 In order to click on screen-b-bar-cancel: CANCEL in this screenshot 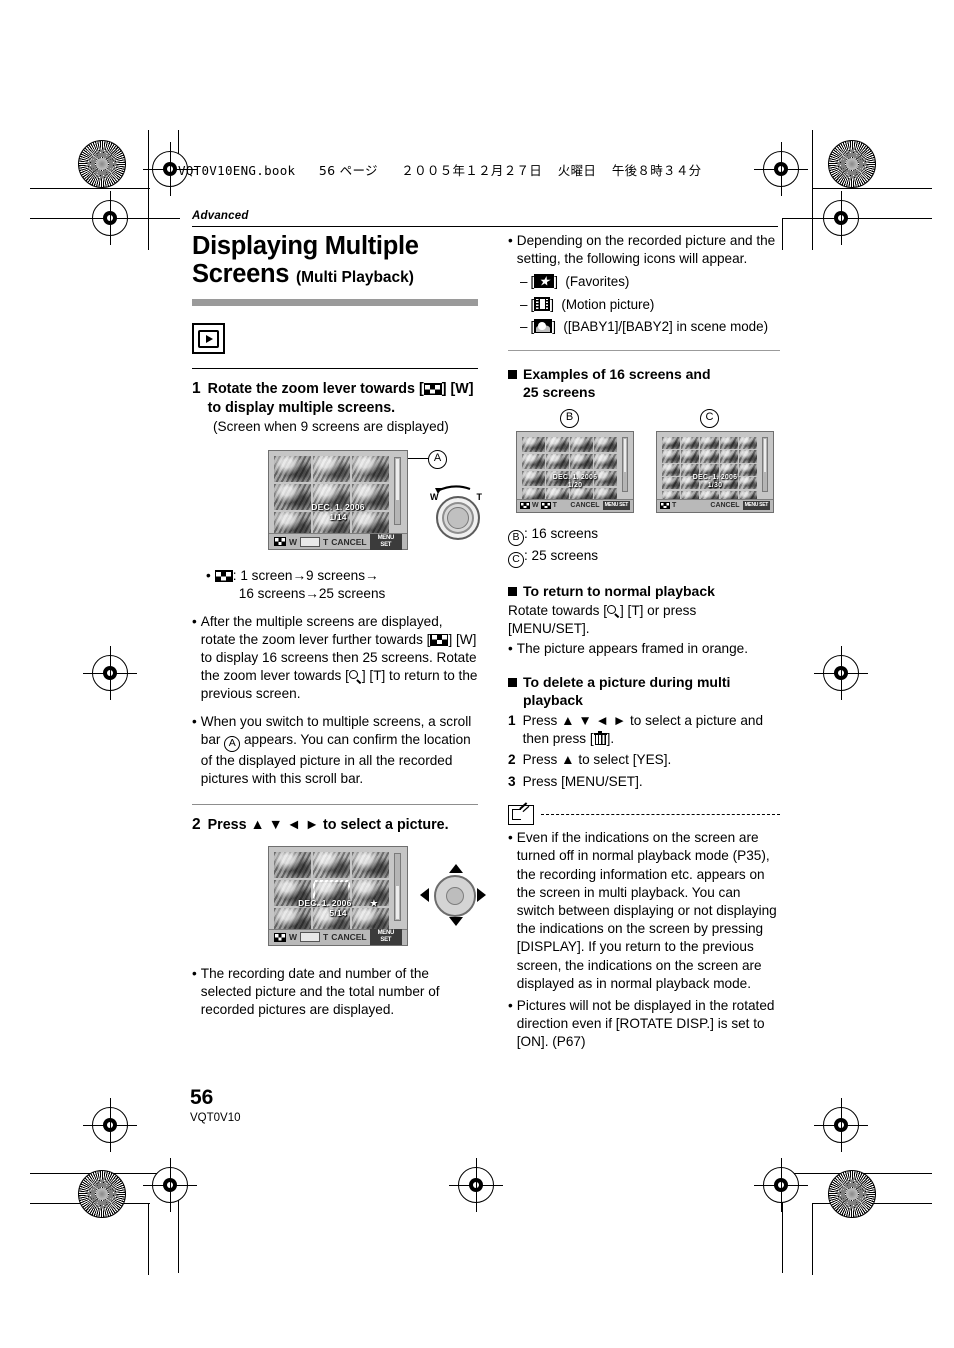, I will do `click(585, 506)`.